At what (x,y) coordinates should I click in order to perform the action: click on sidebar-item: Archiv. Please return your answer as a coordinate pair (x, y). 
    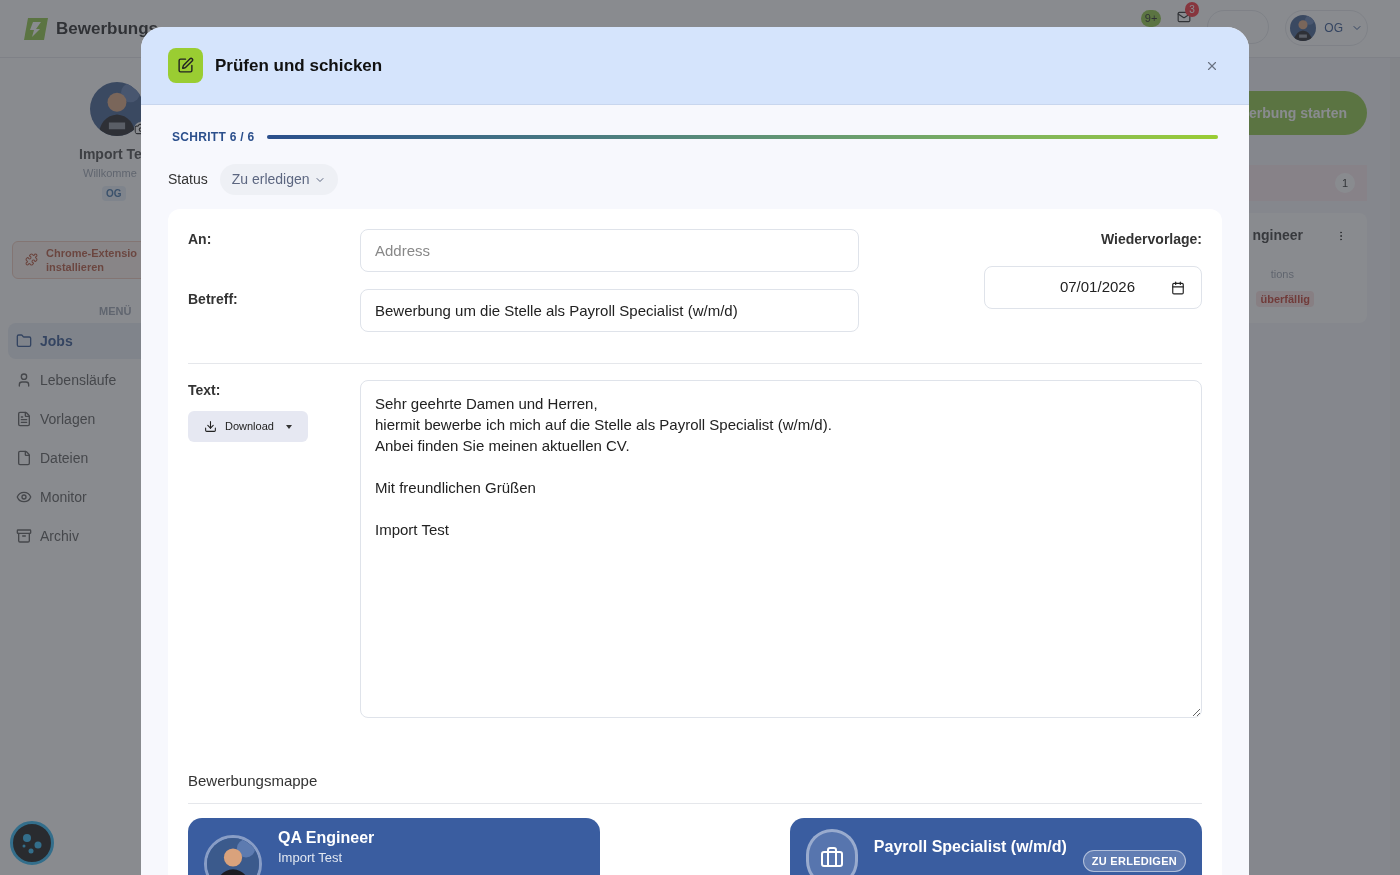
    Looking at the image, I should click on (116, 536).